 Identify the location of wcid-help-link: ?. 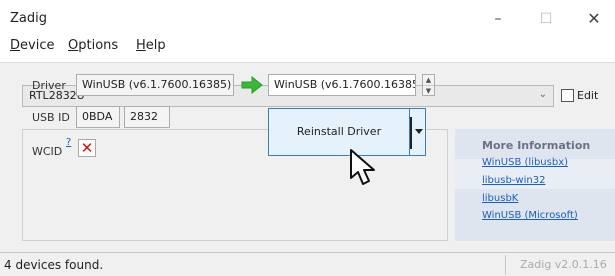
(68, 142).